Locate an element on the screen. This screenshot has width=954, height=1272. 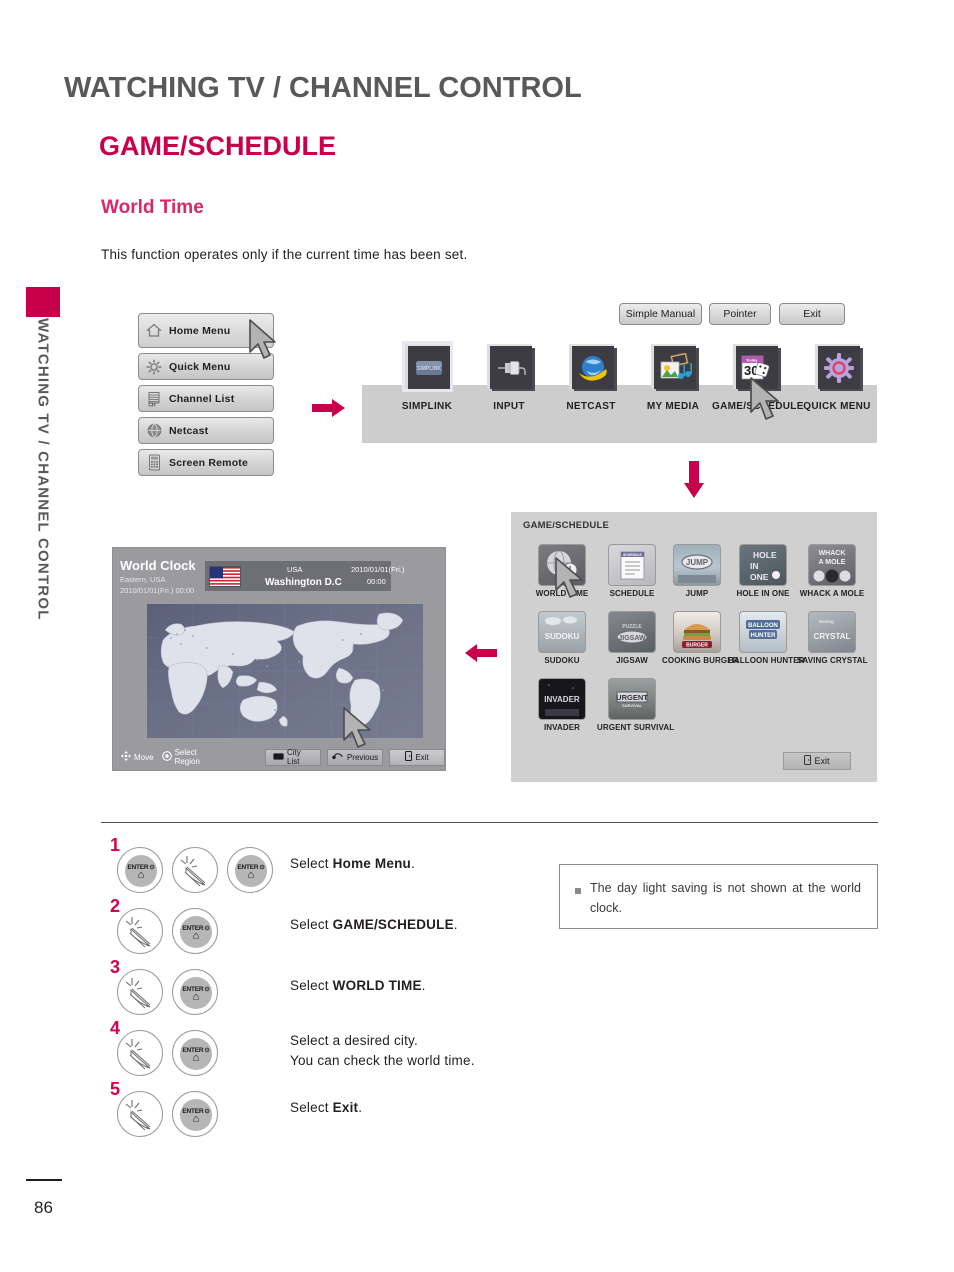
menu-item-channel-list: CH Channel List is located at coordinates (206, 398).